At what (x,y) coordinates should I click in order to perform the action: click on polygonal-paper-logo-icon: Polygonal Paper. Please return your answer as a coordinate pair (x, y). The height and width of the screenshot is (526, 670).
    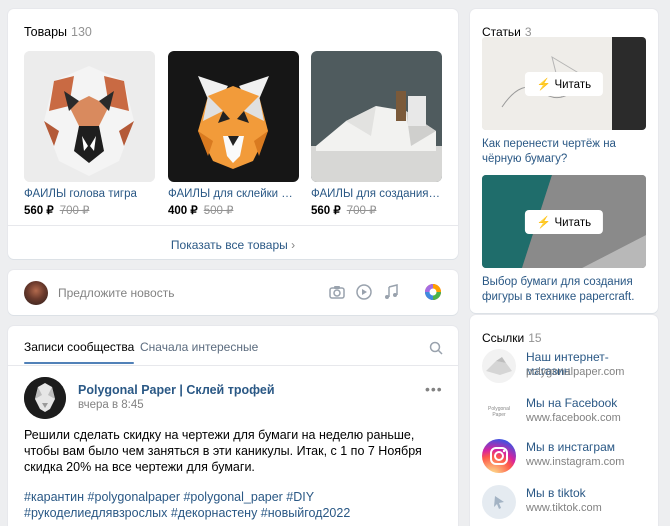
    Looking at the image, I should click on (499, 412).